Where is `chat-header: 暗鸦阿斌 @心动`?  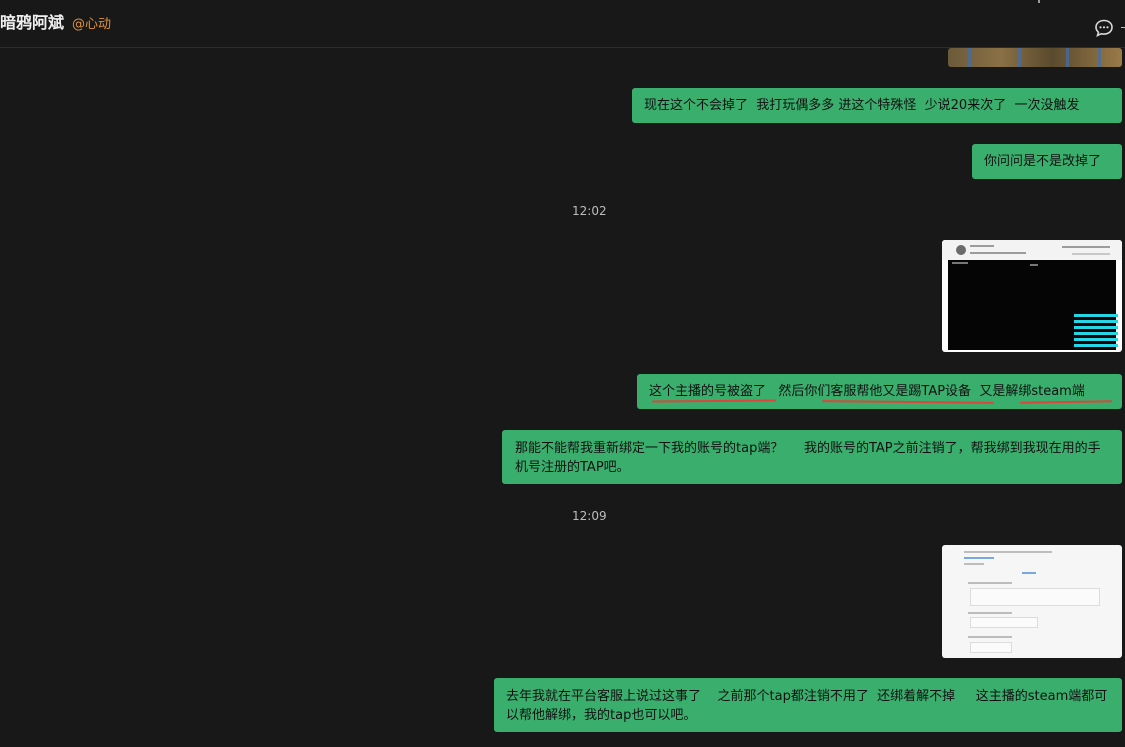
chat-header: 暗鸦阿斌 @心动 is located at coordinates (562, 24).